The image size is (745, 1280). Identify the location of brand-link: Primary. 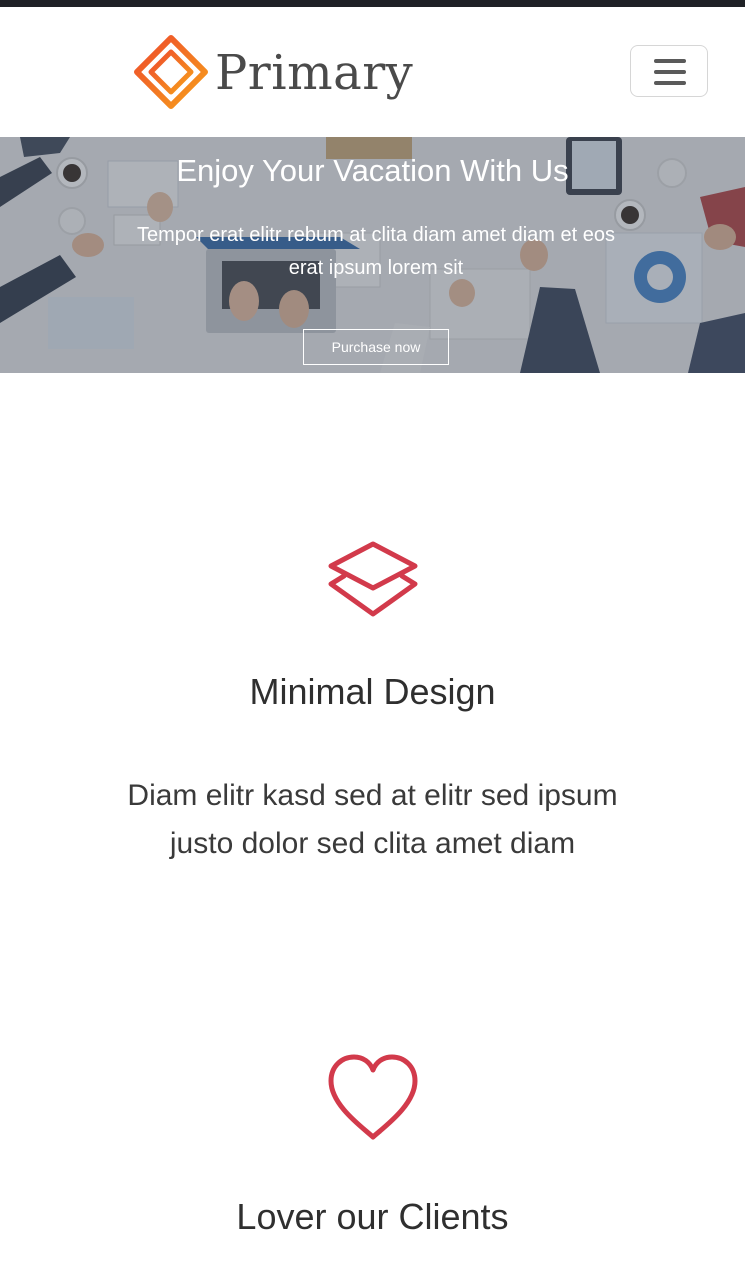
(273, 72).